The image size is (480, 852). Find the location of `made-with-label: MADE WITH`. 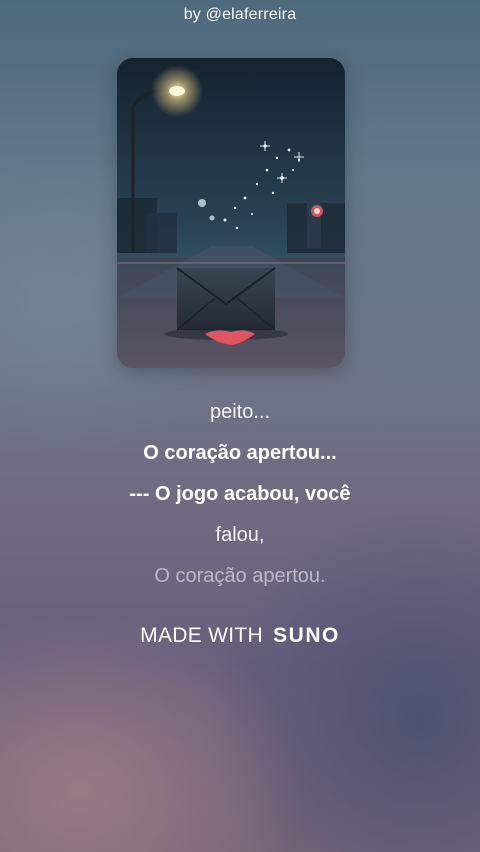

made-with-label: MADE WITH is located at coordinates (202, 635).